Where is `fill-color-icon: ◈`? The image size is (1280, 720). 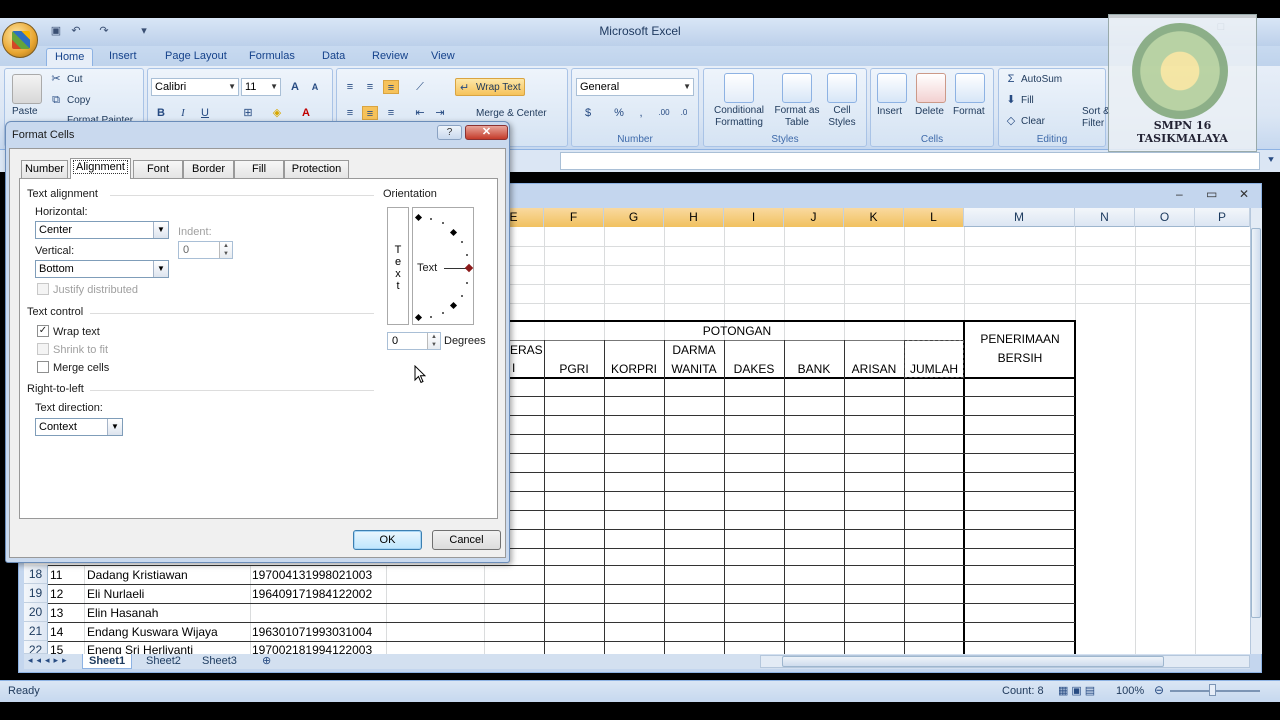 fill-color-icon: ◈ is located at coordinates (277, 113).